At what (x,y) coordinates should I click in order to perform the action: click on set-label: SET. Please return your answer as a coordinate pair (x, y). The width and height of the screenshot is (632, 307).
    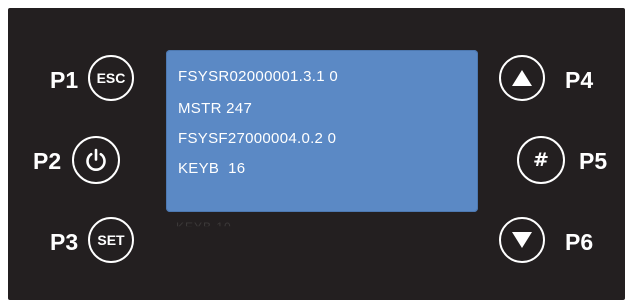
    Looking at the image, I should click on (111, 240).